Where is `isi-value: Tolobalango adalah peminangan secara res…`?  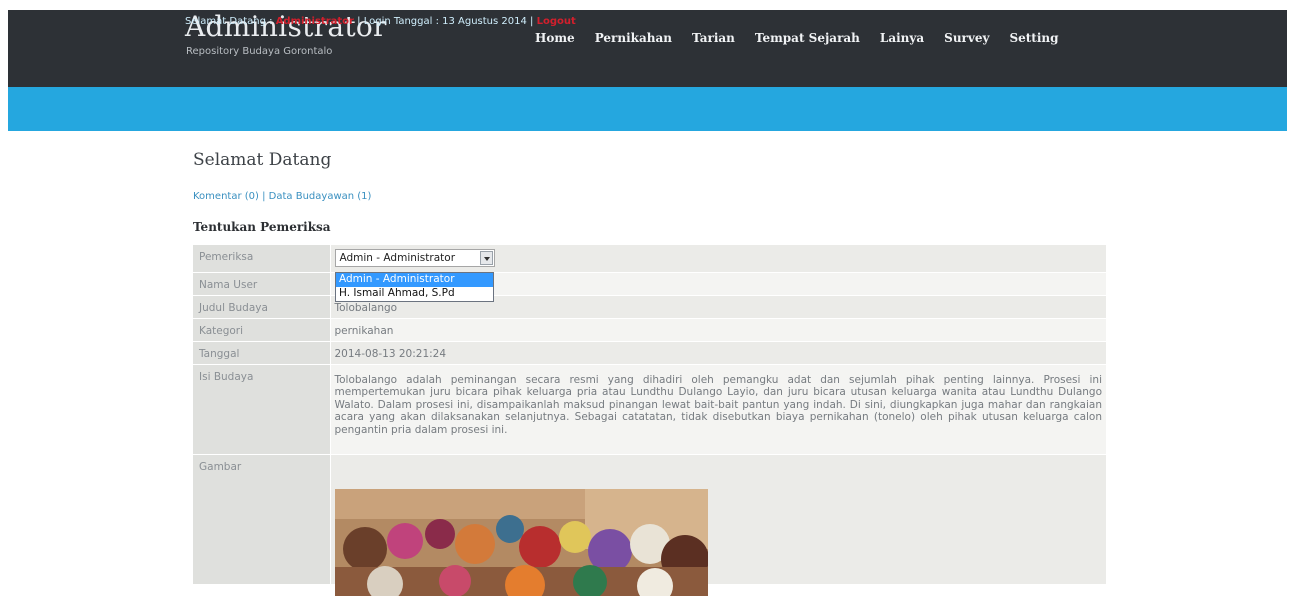 isi-value: Tolobalango adalah peminangan secara res… is located at coordinates (718, 409).